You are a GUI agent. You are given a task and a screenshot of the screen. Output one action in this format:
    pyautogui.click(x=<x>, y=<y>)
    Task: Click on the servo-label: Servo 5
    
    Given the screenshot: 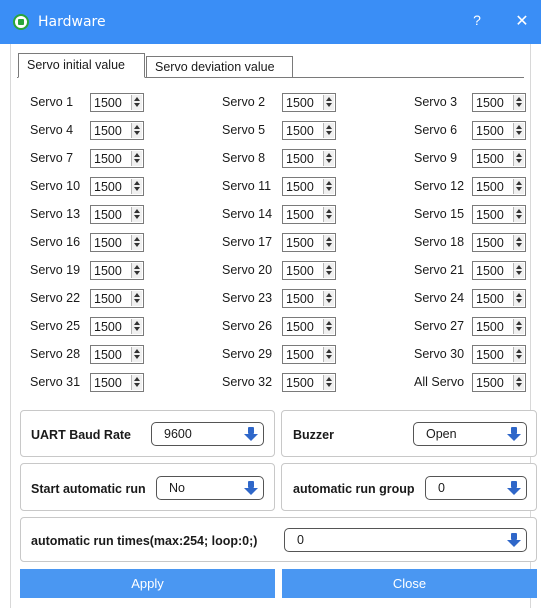 What is the action you would take?
    pyautogui.click(x=244, y=130)
    